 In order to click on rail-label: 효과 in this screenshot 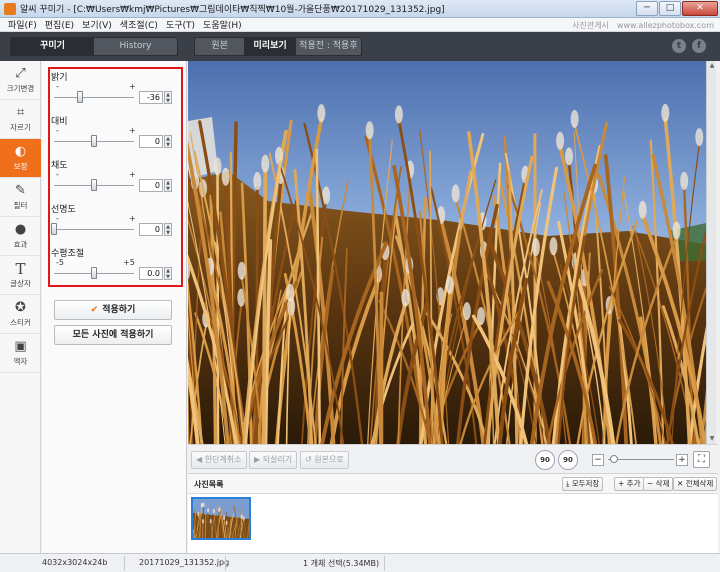, I will do `click(20, 244)`.